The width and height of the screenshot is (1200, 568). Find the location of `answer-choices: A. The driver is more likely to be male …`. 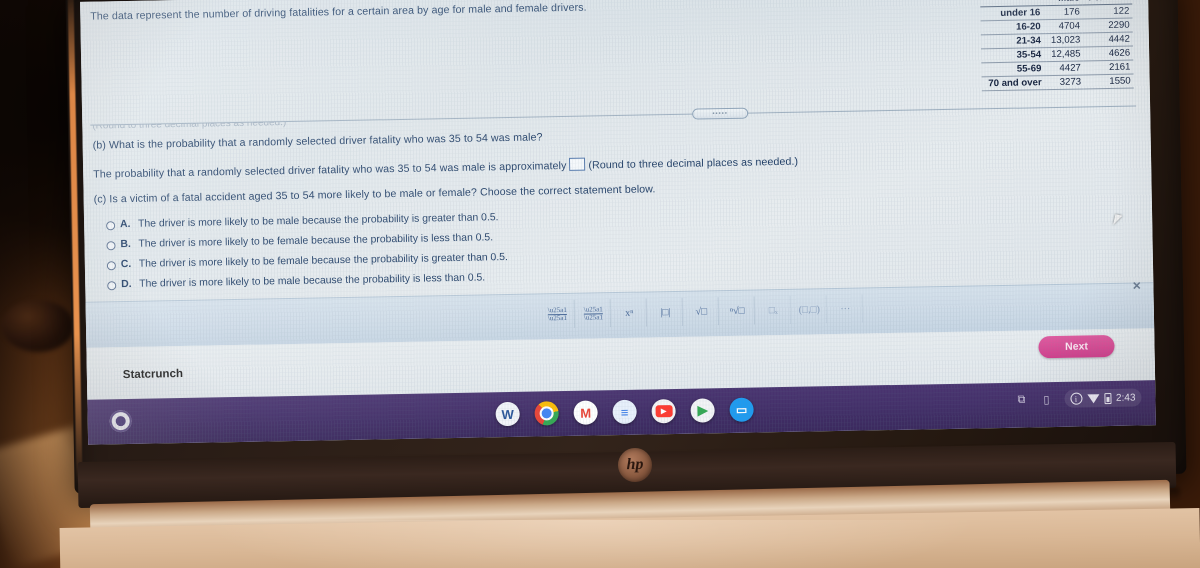

answer-choices: A. The driver is more likely to be male … is located at coordinates (307, 255).